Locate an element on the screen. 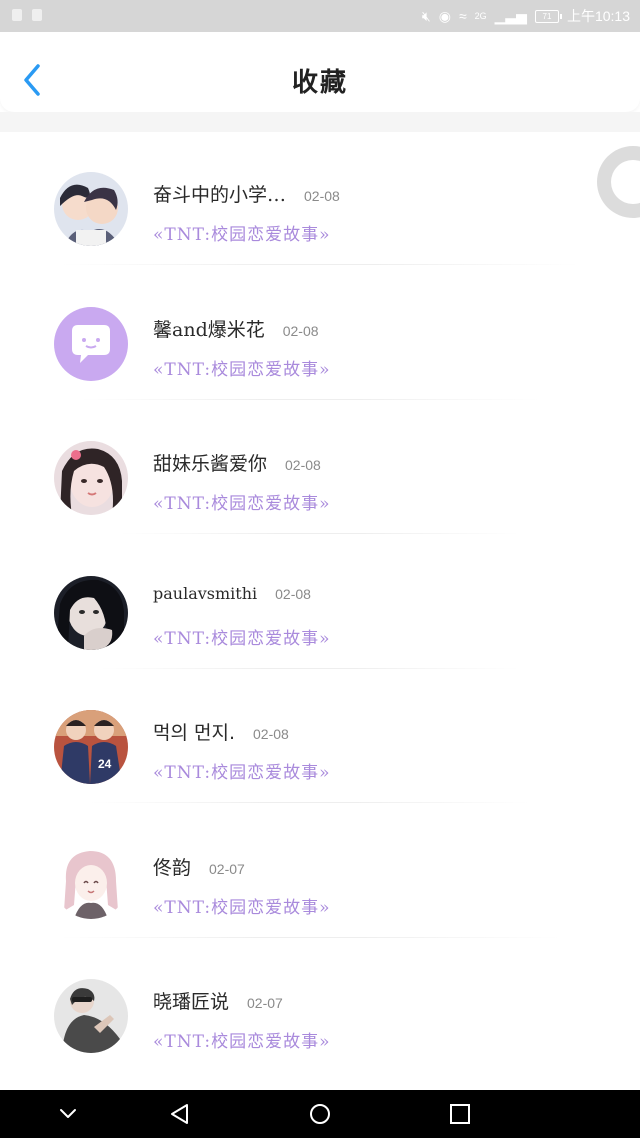  eye-icon: ◉ is located at coordinates (444, 16).